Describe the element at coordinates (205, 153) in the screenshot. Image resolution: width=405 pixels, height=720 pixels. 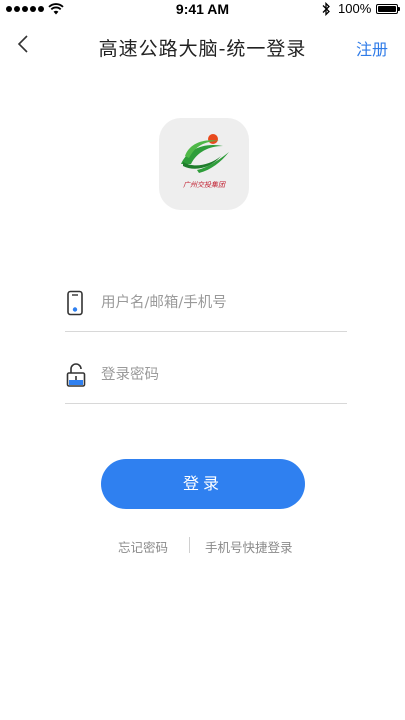
I see `logo-emblem-icon` at that location.